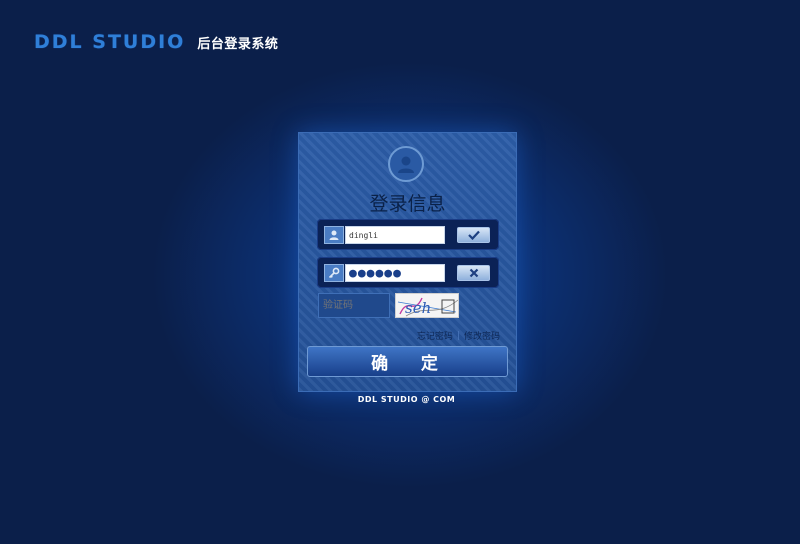 This screenshot has width=800, height=544. I want to click on system-title: 后台登录系统, so click(238, 44).